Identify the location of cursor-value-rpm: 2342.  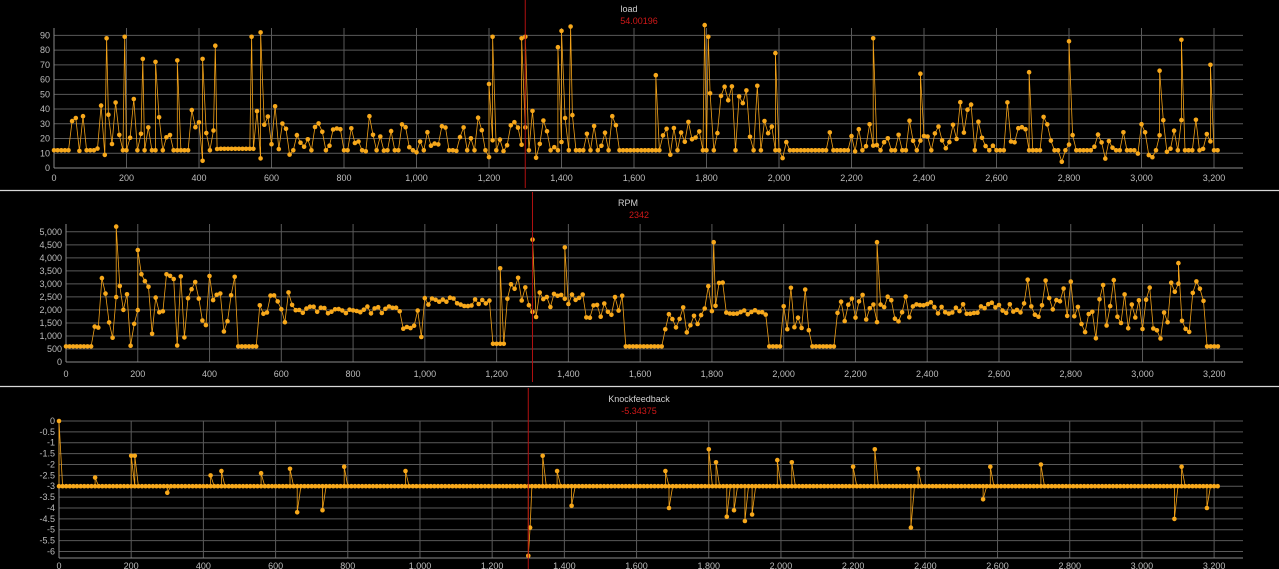
(639, 215).